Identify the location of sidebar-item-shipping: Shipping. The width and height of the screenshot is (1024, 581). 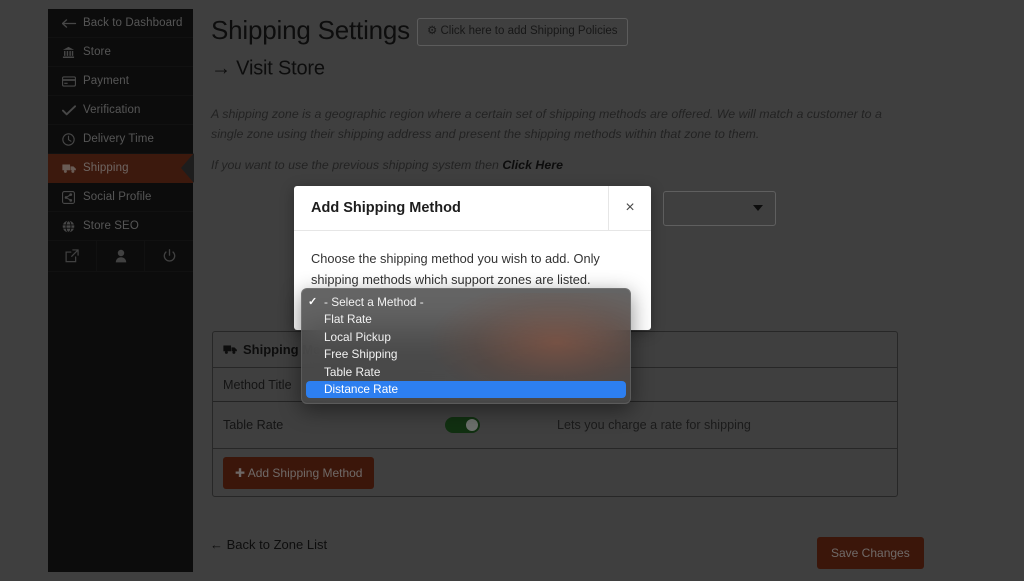
(120, 168).